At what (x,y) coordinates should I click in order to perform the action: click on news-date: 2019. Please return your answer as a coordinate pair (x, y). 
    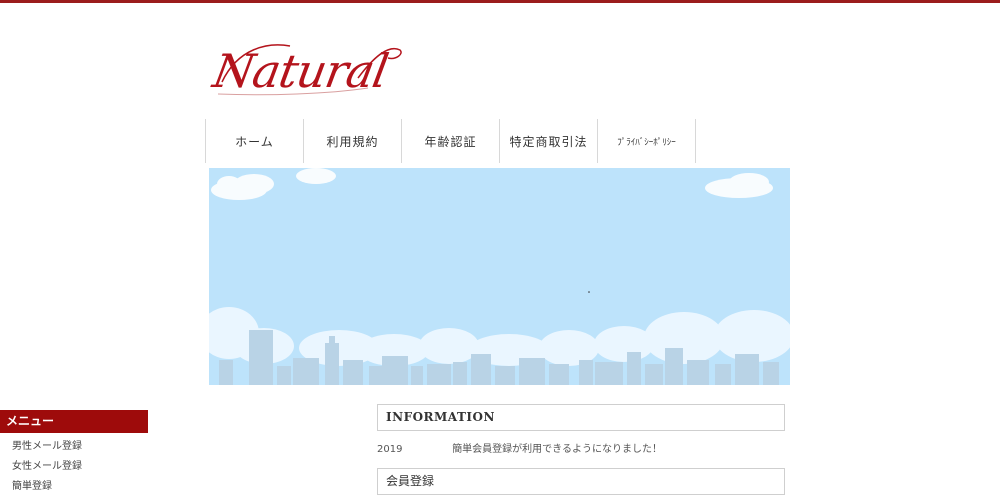
    Looking at the image, I should click on (390, 449).